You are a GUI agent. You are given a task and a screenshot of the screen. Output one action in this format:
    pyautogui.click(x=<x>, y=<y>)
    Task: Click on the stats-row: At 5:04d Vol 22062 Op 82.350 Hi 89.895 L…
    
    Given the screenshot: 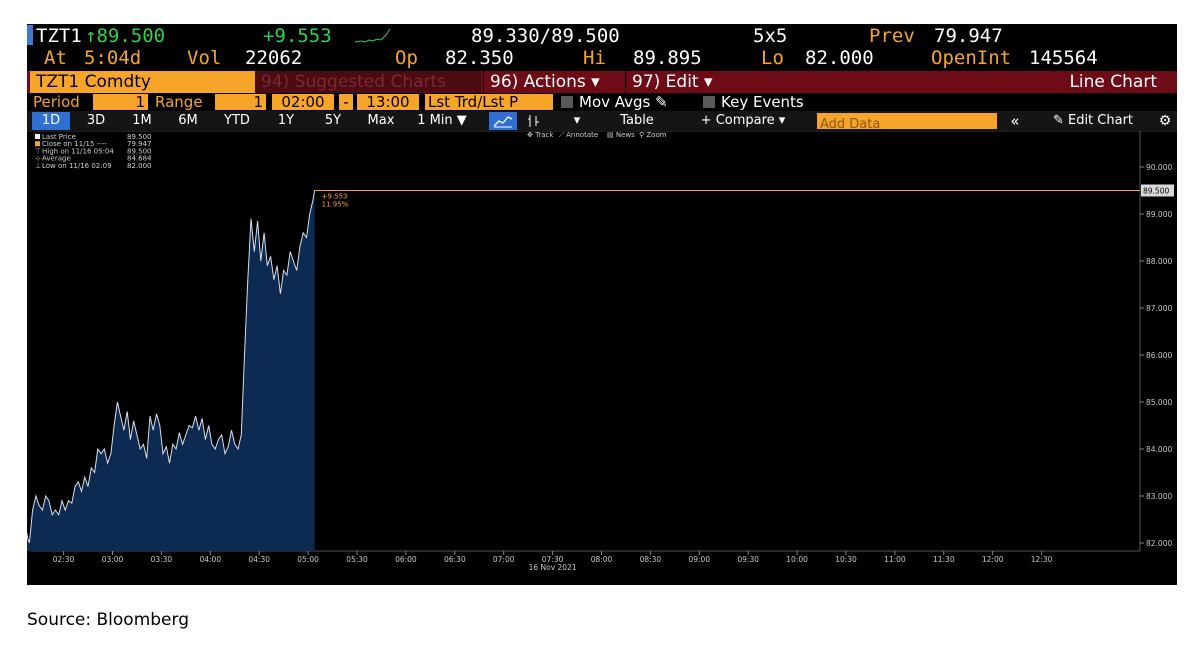 What is the action you would take?
    pyautogui.click(x=602, y=59)
    